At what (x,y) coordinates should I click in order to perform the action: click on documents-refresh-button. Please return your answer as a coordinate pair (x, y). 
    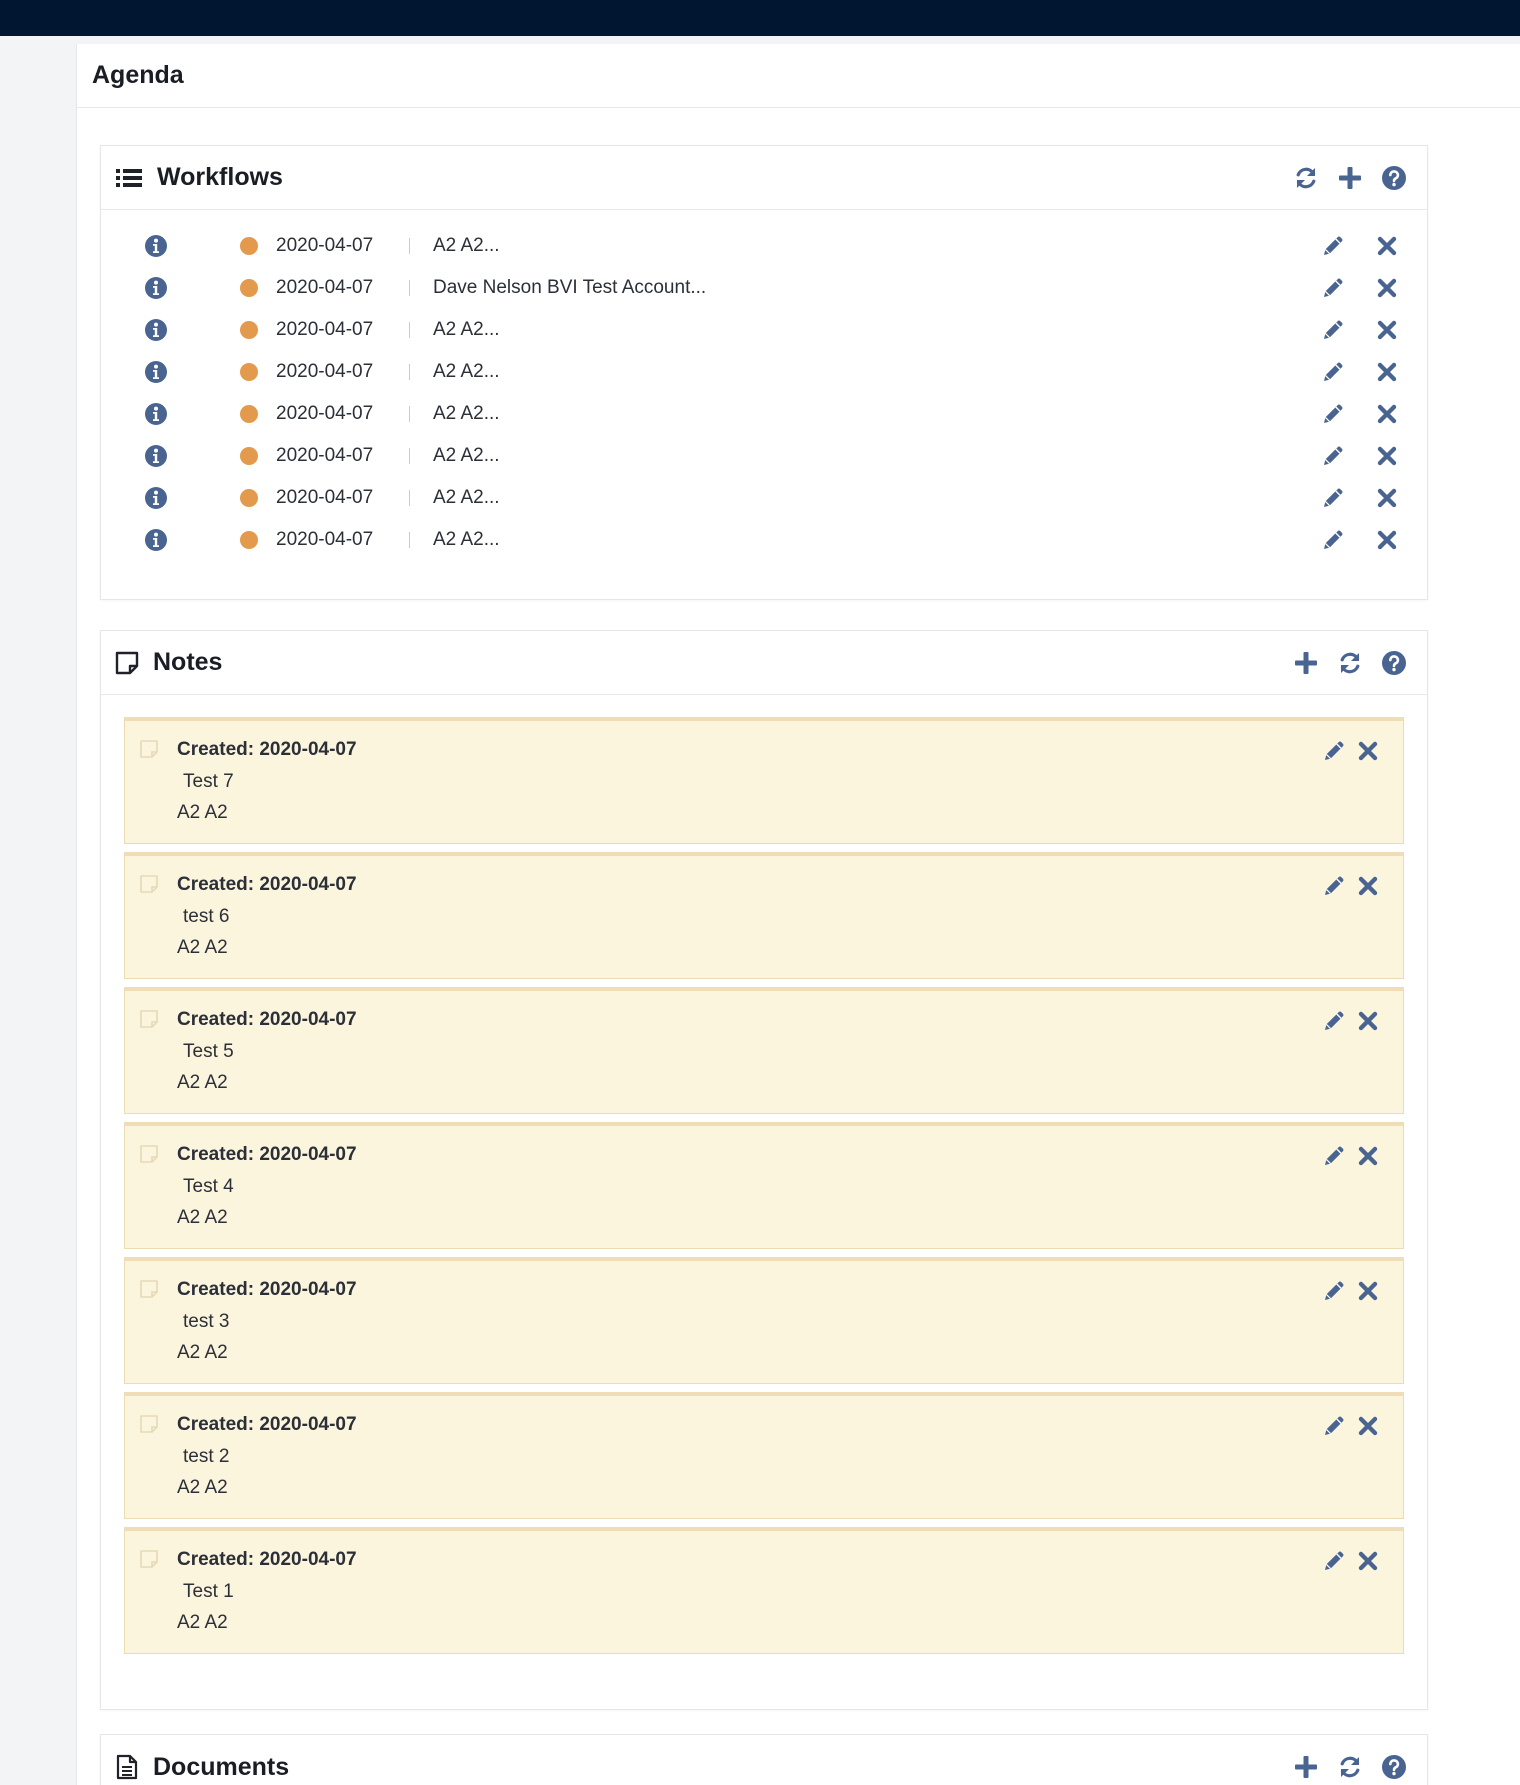
    Looking at the image, I should click on (1350, 1767).